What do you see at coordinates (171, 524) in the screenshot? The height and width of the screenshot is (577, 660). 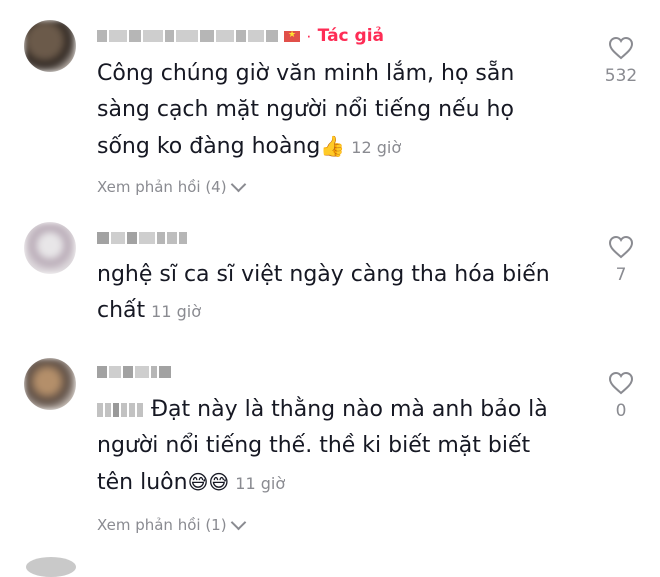 I see `view-replies-button: Xem phản hồi (1)` at bounding box center [171, 524].